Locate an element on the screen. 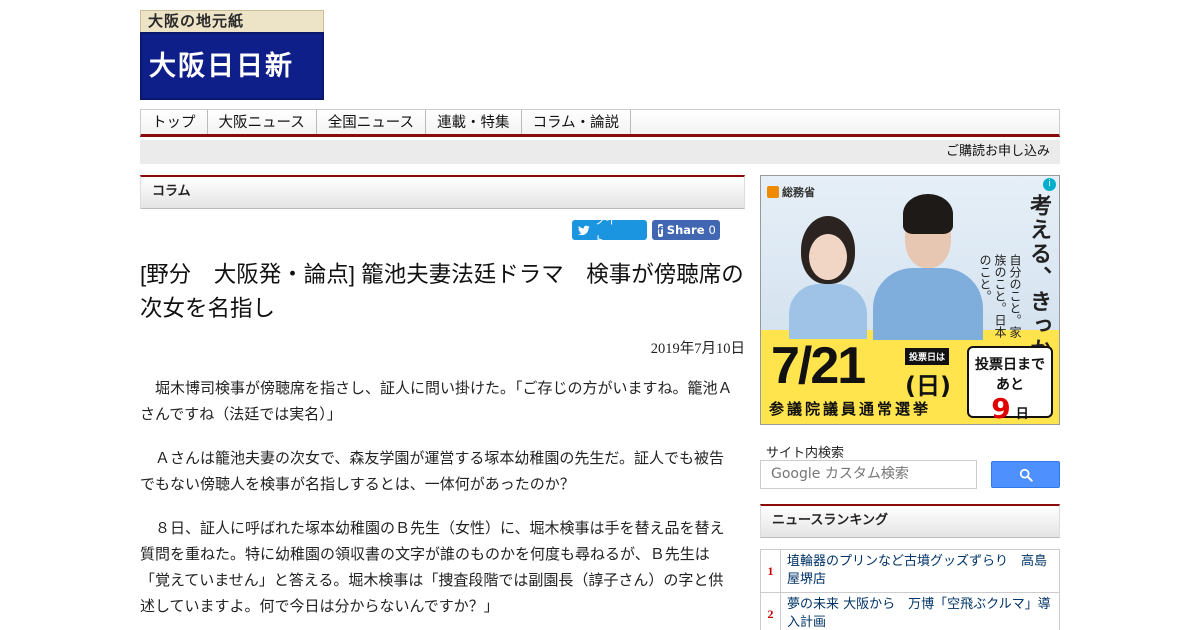 Image resolution: width=1200 pixels, height=630 pixels. nav-item-series: 連載・特集 is located at coordinates (474, 122).